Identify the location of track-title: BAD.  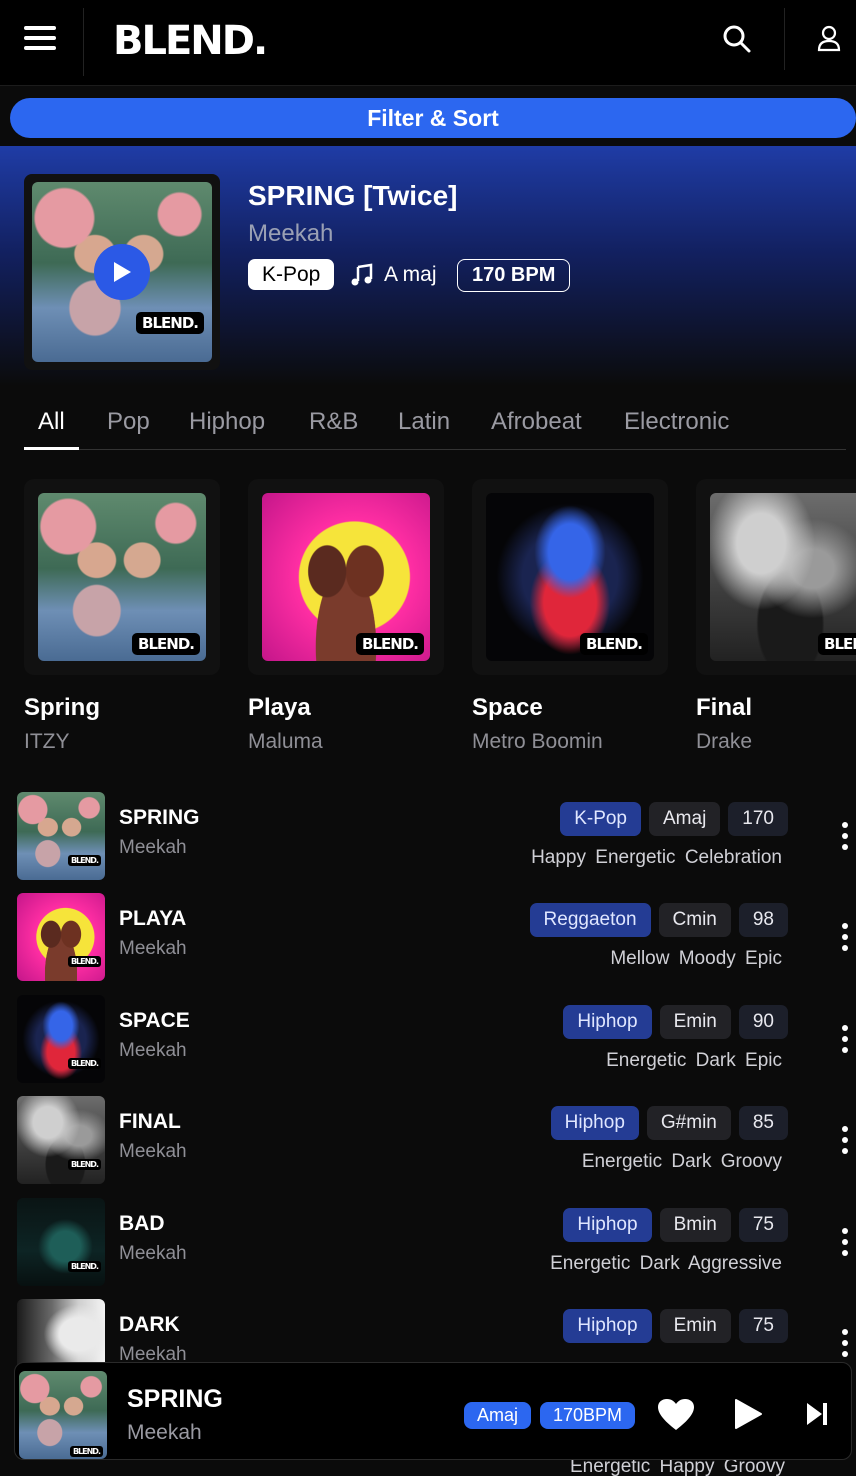
(142, 1223).